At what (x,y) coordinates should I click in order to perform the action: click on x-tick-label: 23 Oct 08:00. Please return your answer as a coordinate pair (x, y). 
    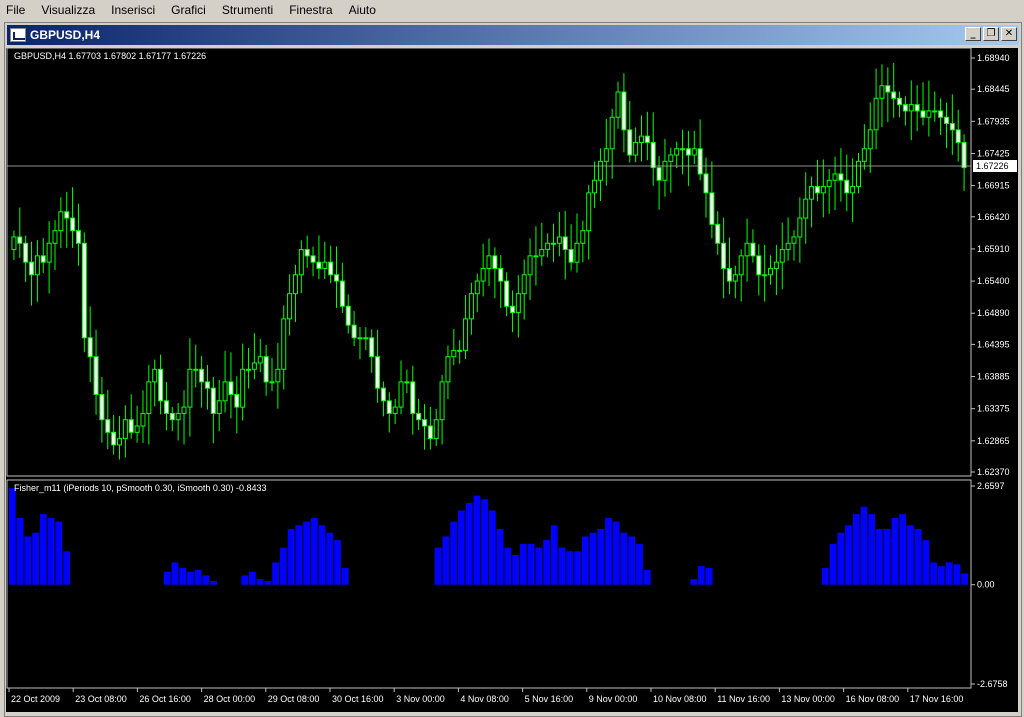
    Looking at the image, I should click on (101, 699).